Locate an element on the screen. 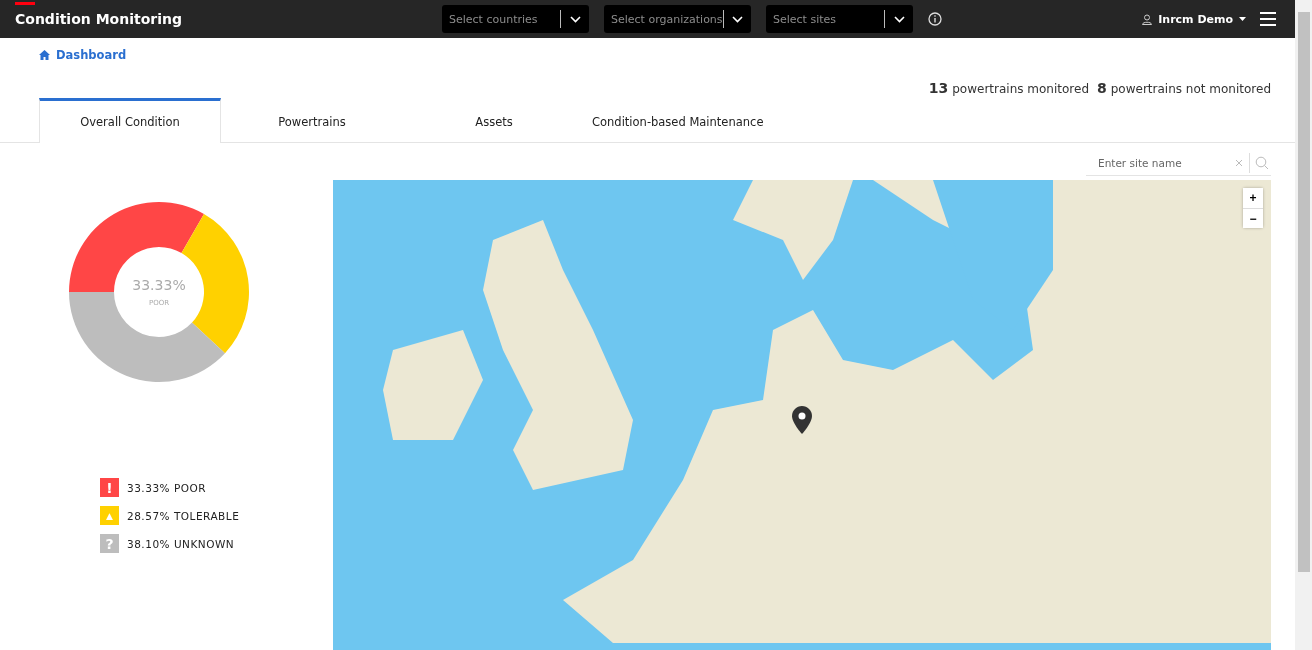 Image resolution: width=1312 pixels, height=650 pixels. filter-dropdown: Select organizations is located at coordinates (677, 19).